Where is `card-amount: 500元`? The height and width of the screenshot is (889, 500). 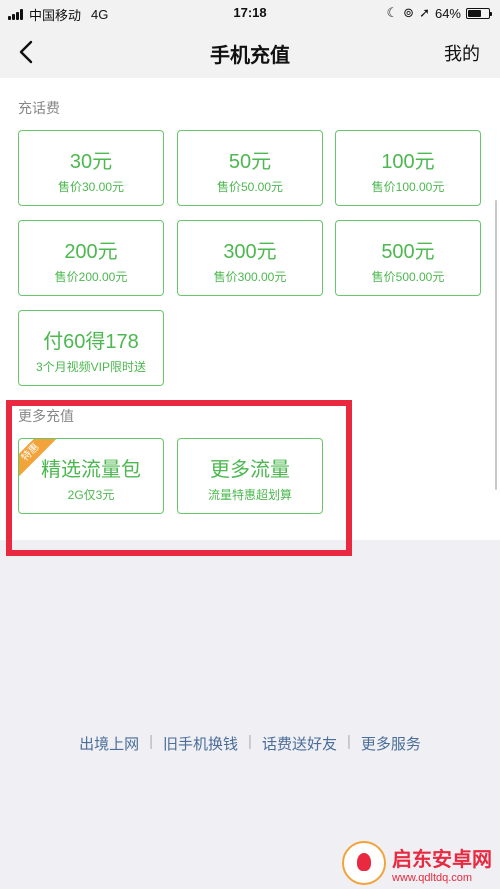
card-amount: 500元 is located at coordinates (408, 252).